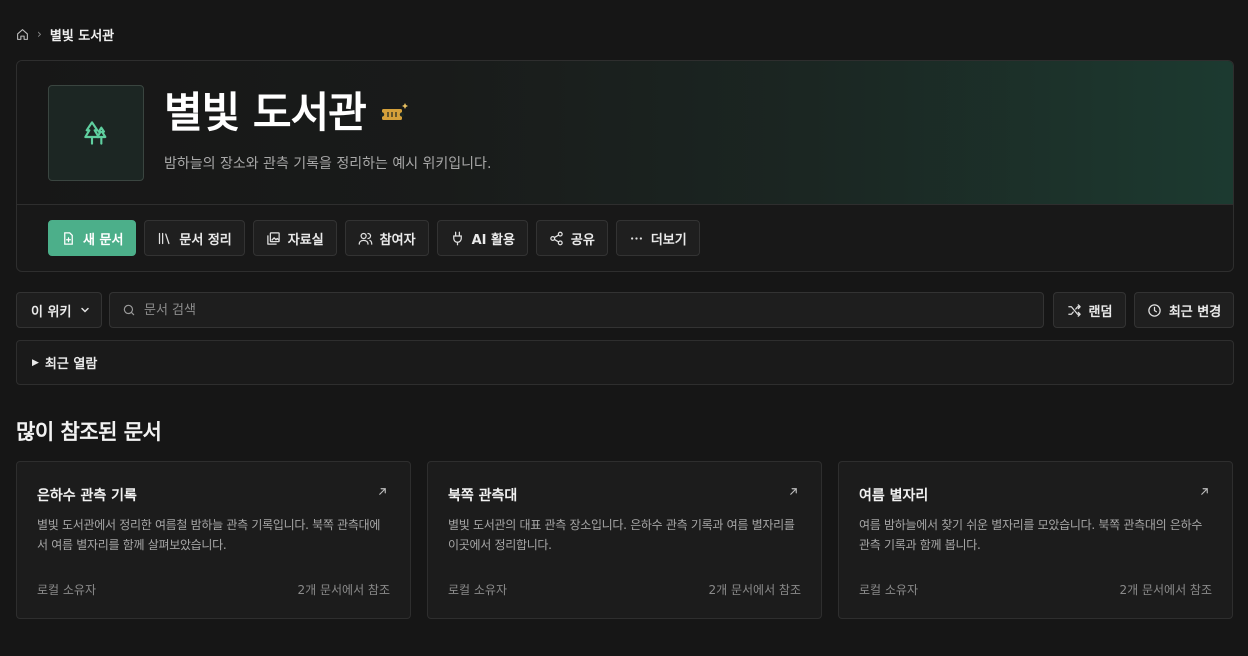  I want to click on chevron-down-icon, so click(85, 310).